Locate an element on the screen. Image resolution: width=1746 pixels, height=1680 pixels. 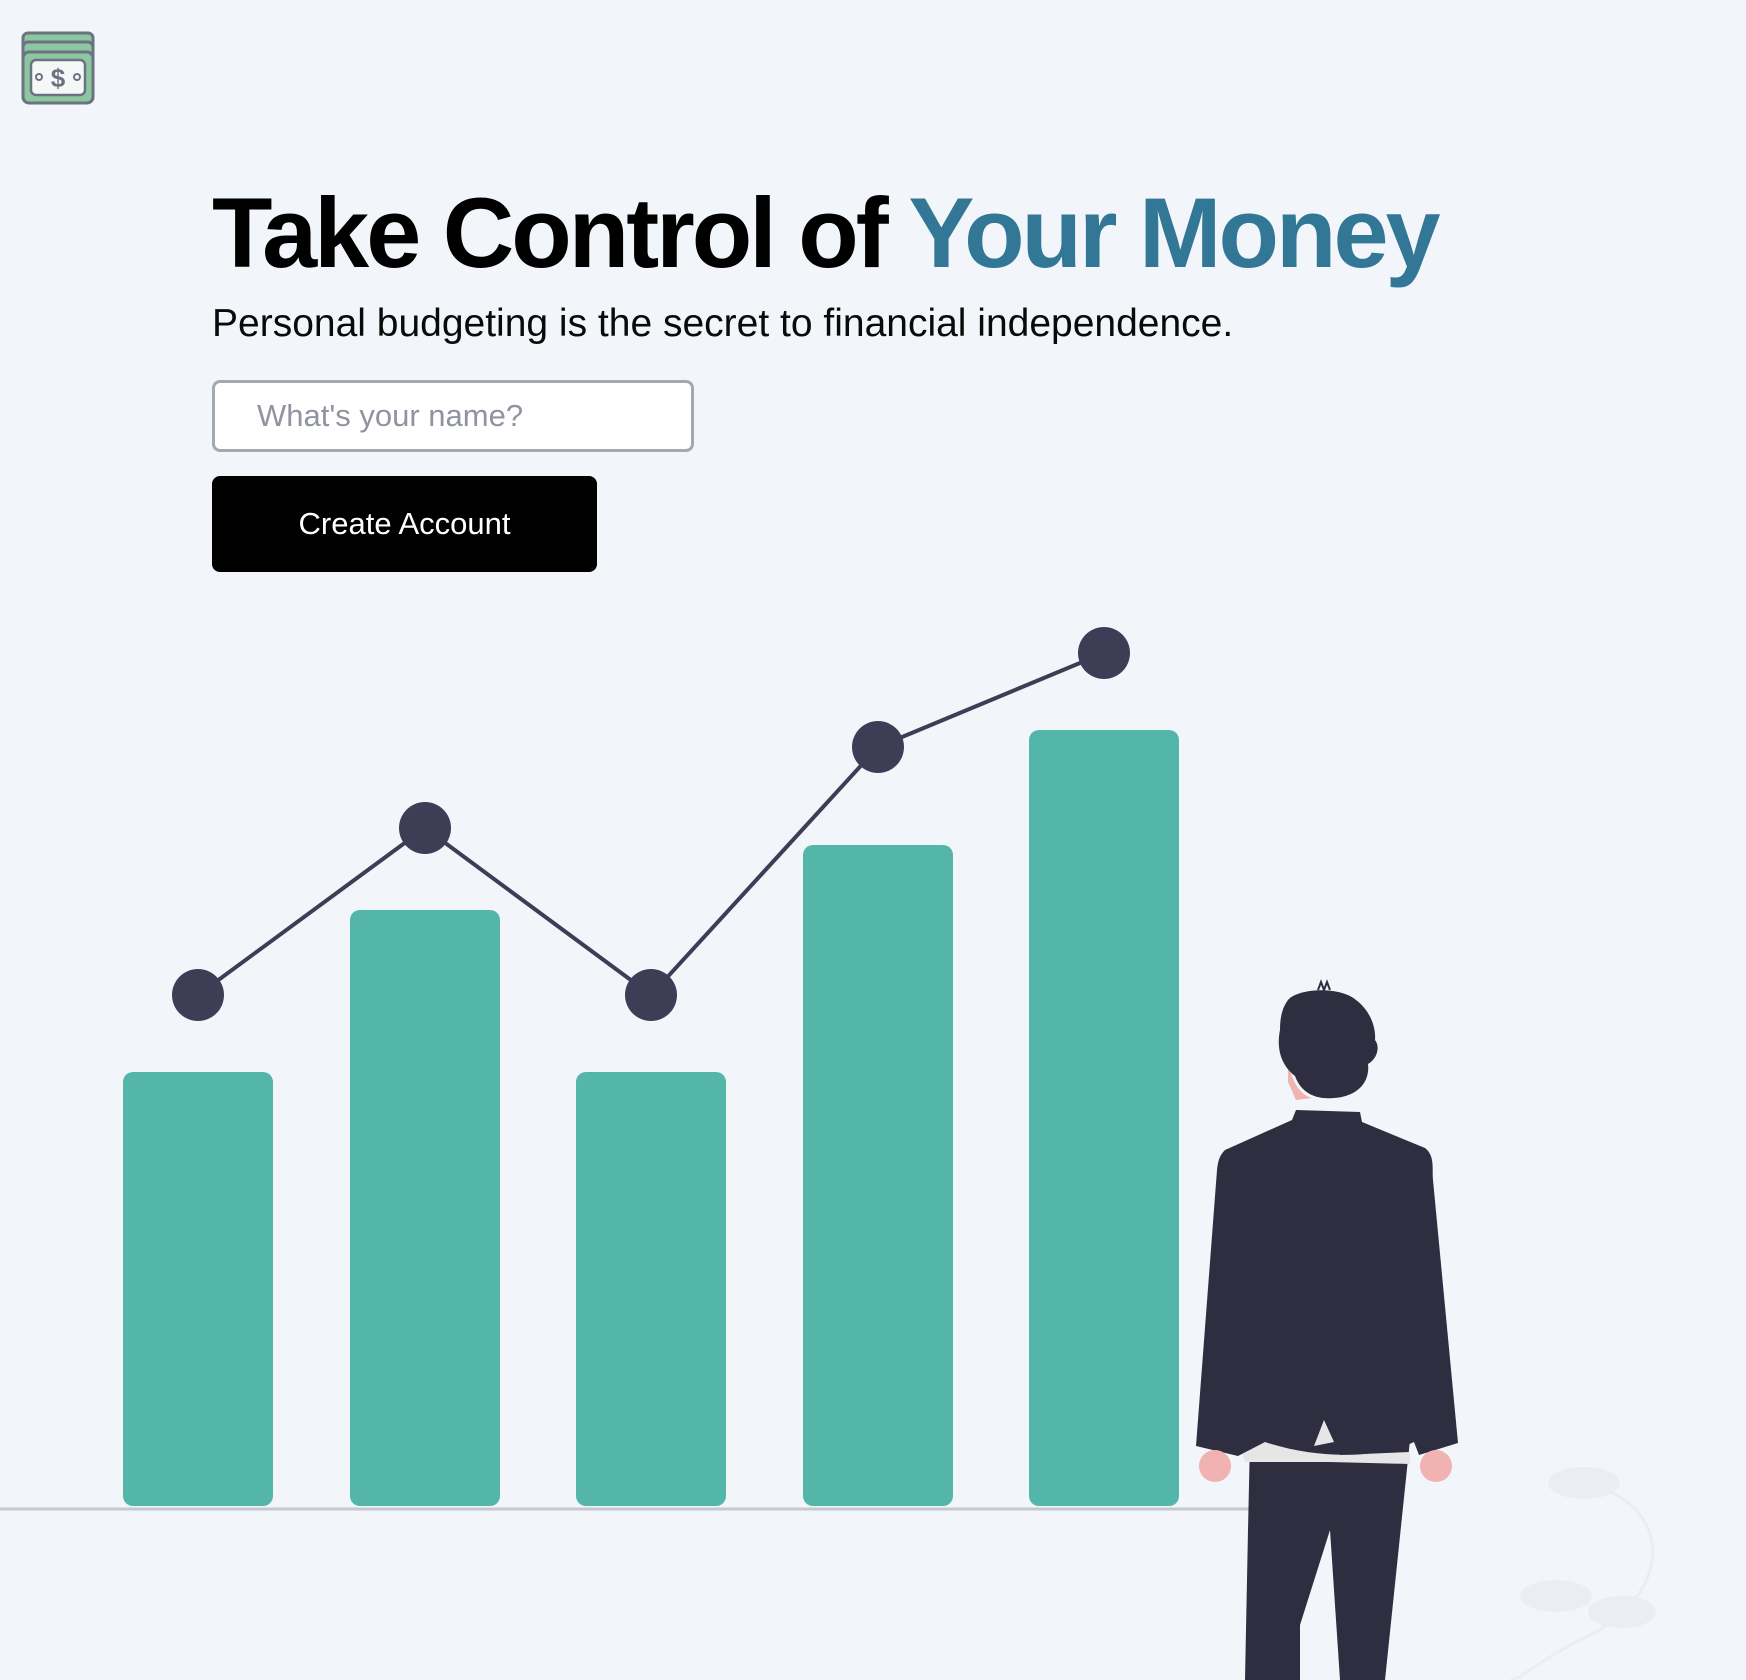
plant-decoration is located at coordinates (1582, 1573).